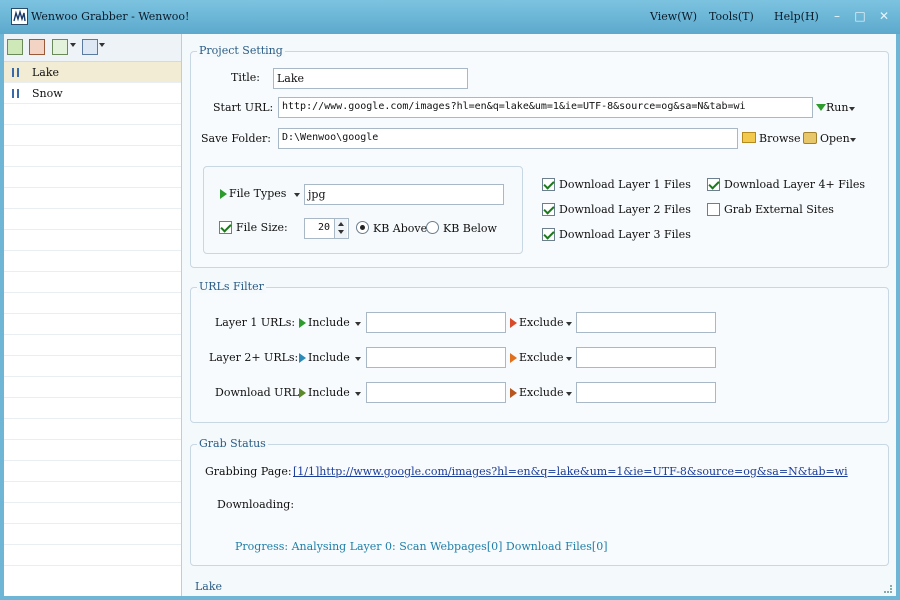 The height and width of the screenshot is (600, 900). I want to click on title-label: Title:, so click(246, 77).